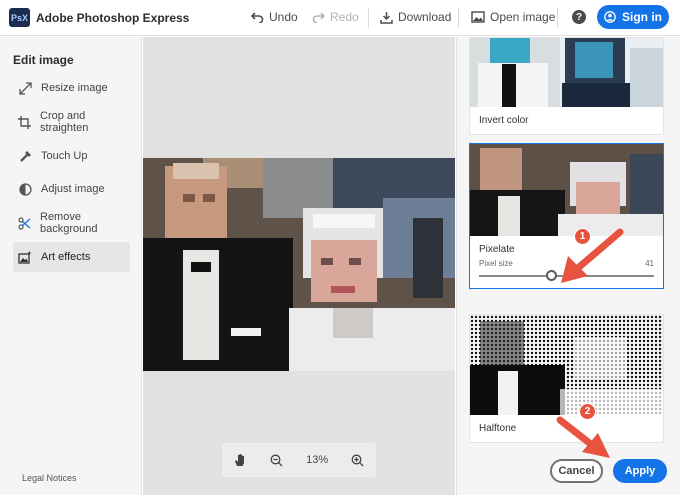  I want to click on zoom-level: 13%, so click(317, 460).